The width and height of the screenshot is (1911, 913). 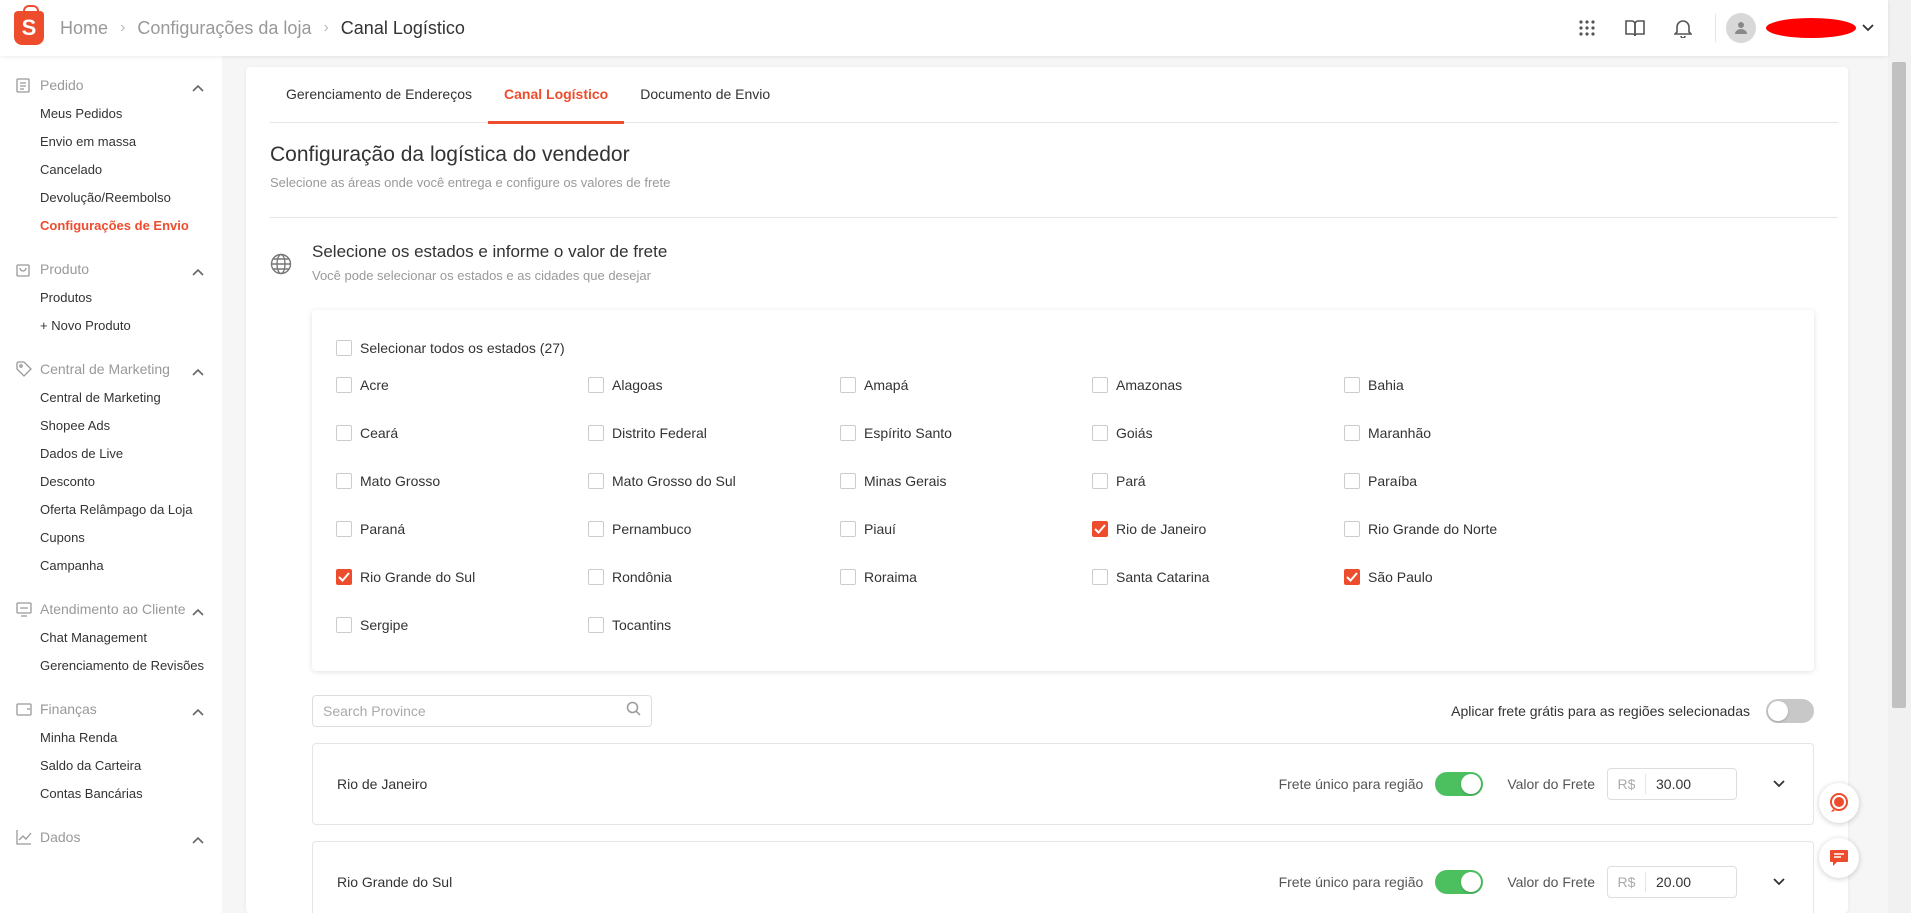 What do you see at coordinates (1470, 529) in the screenshot?
I see `state-option: Rio Grande do Norte` at bounding box center [1470, 529].